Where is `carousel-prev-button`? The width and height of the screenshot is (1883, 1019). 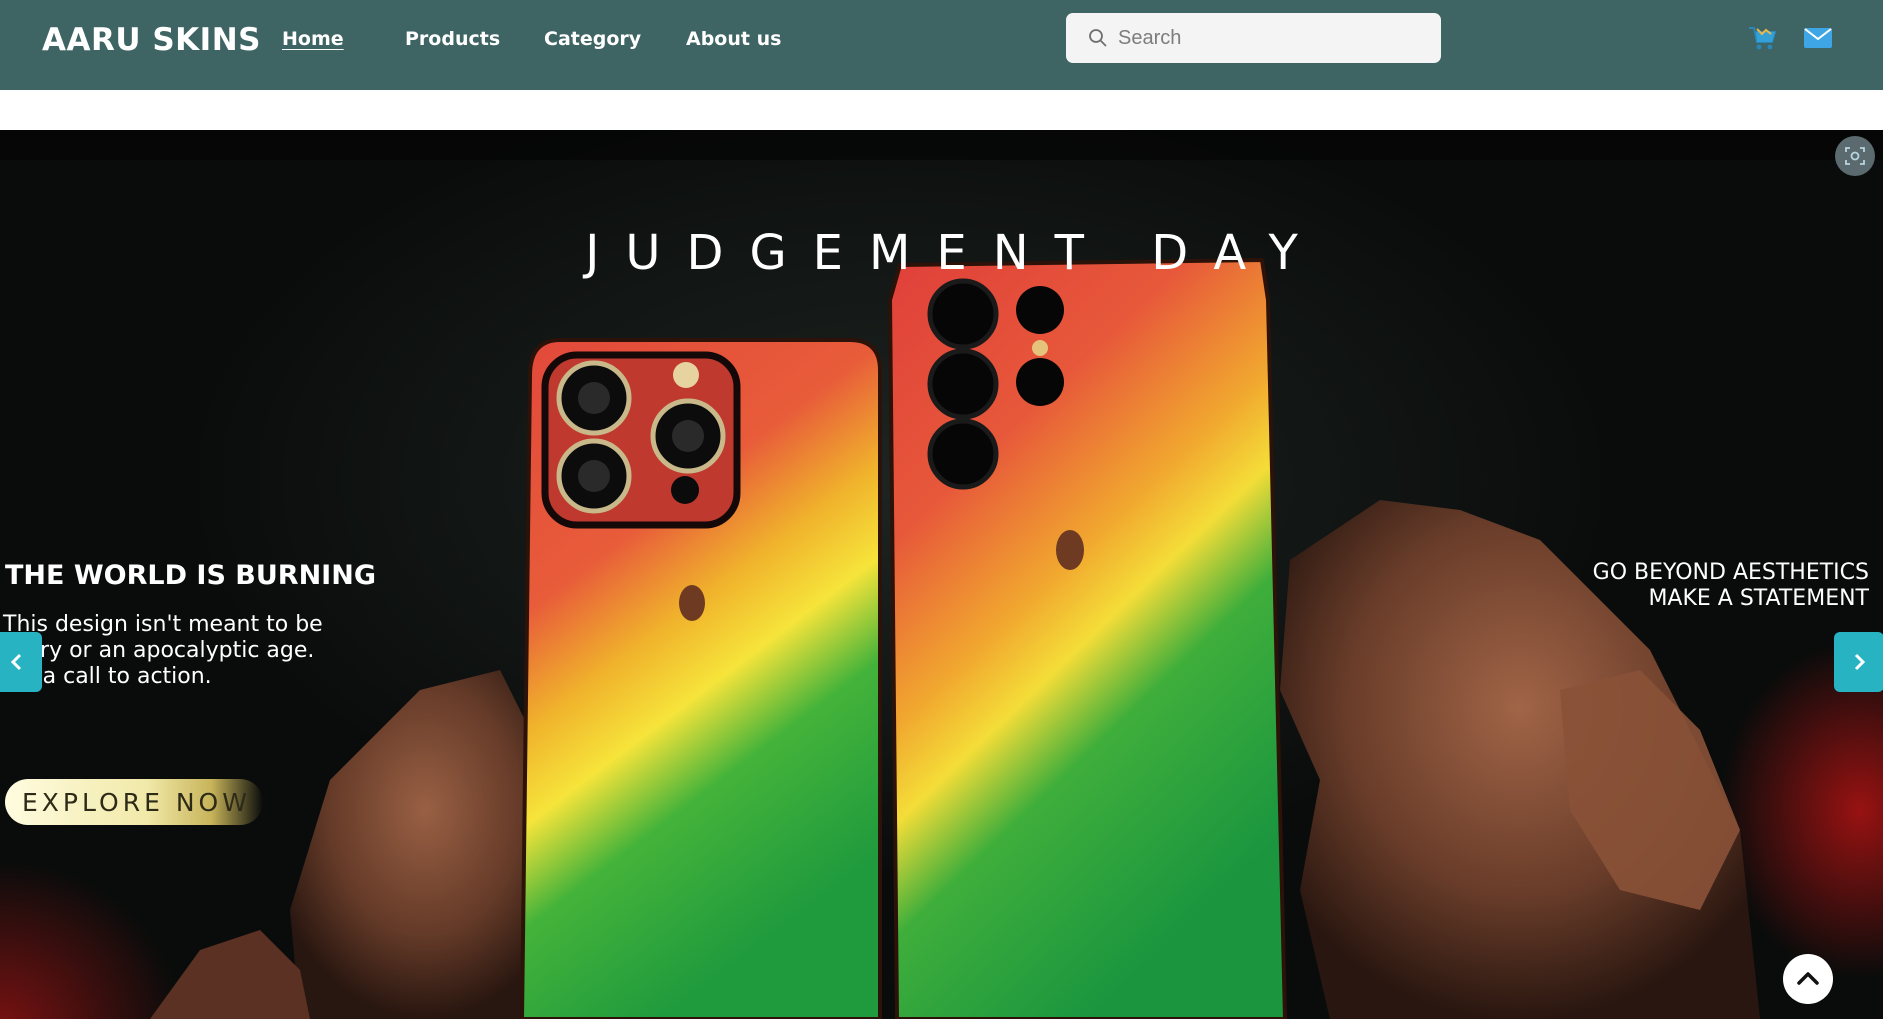 carousel-prev-button is located at coordinates (21, 662).